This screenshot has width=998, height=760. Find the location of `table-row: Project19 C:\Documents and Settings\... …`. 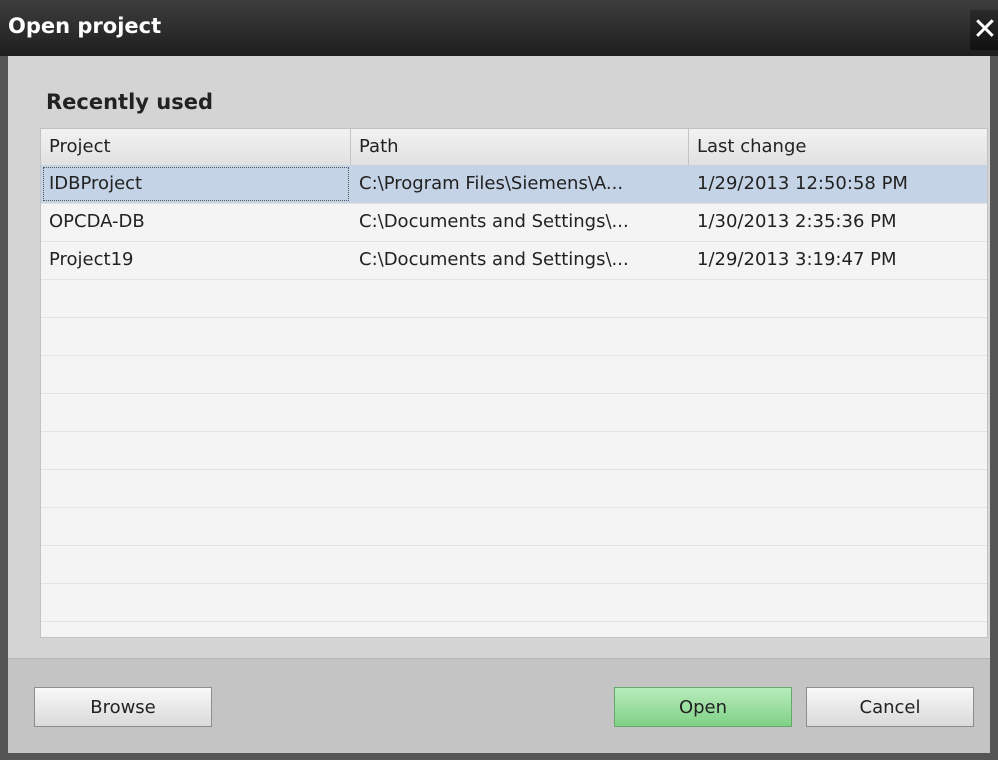

table-row: Project19 C:\Documents and Settings\... … is located at coordinates (514, 260).